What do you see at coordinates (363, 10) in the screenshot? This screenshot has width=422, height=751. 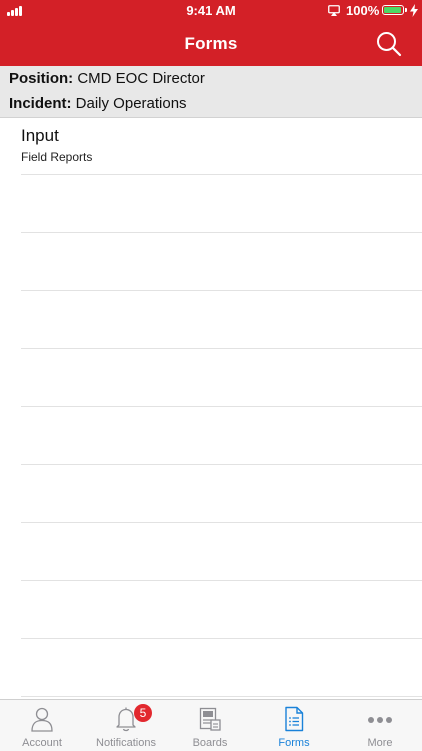 I see `battery-percent: 100%` at bounding box center [363, 10].